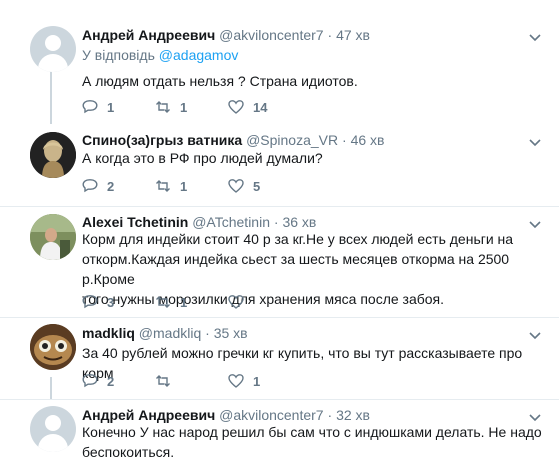 This screenshot has height=462, width=559. I want to click on retweet-button, so click(163, 381).